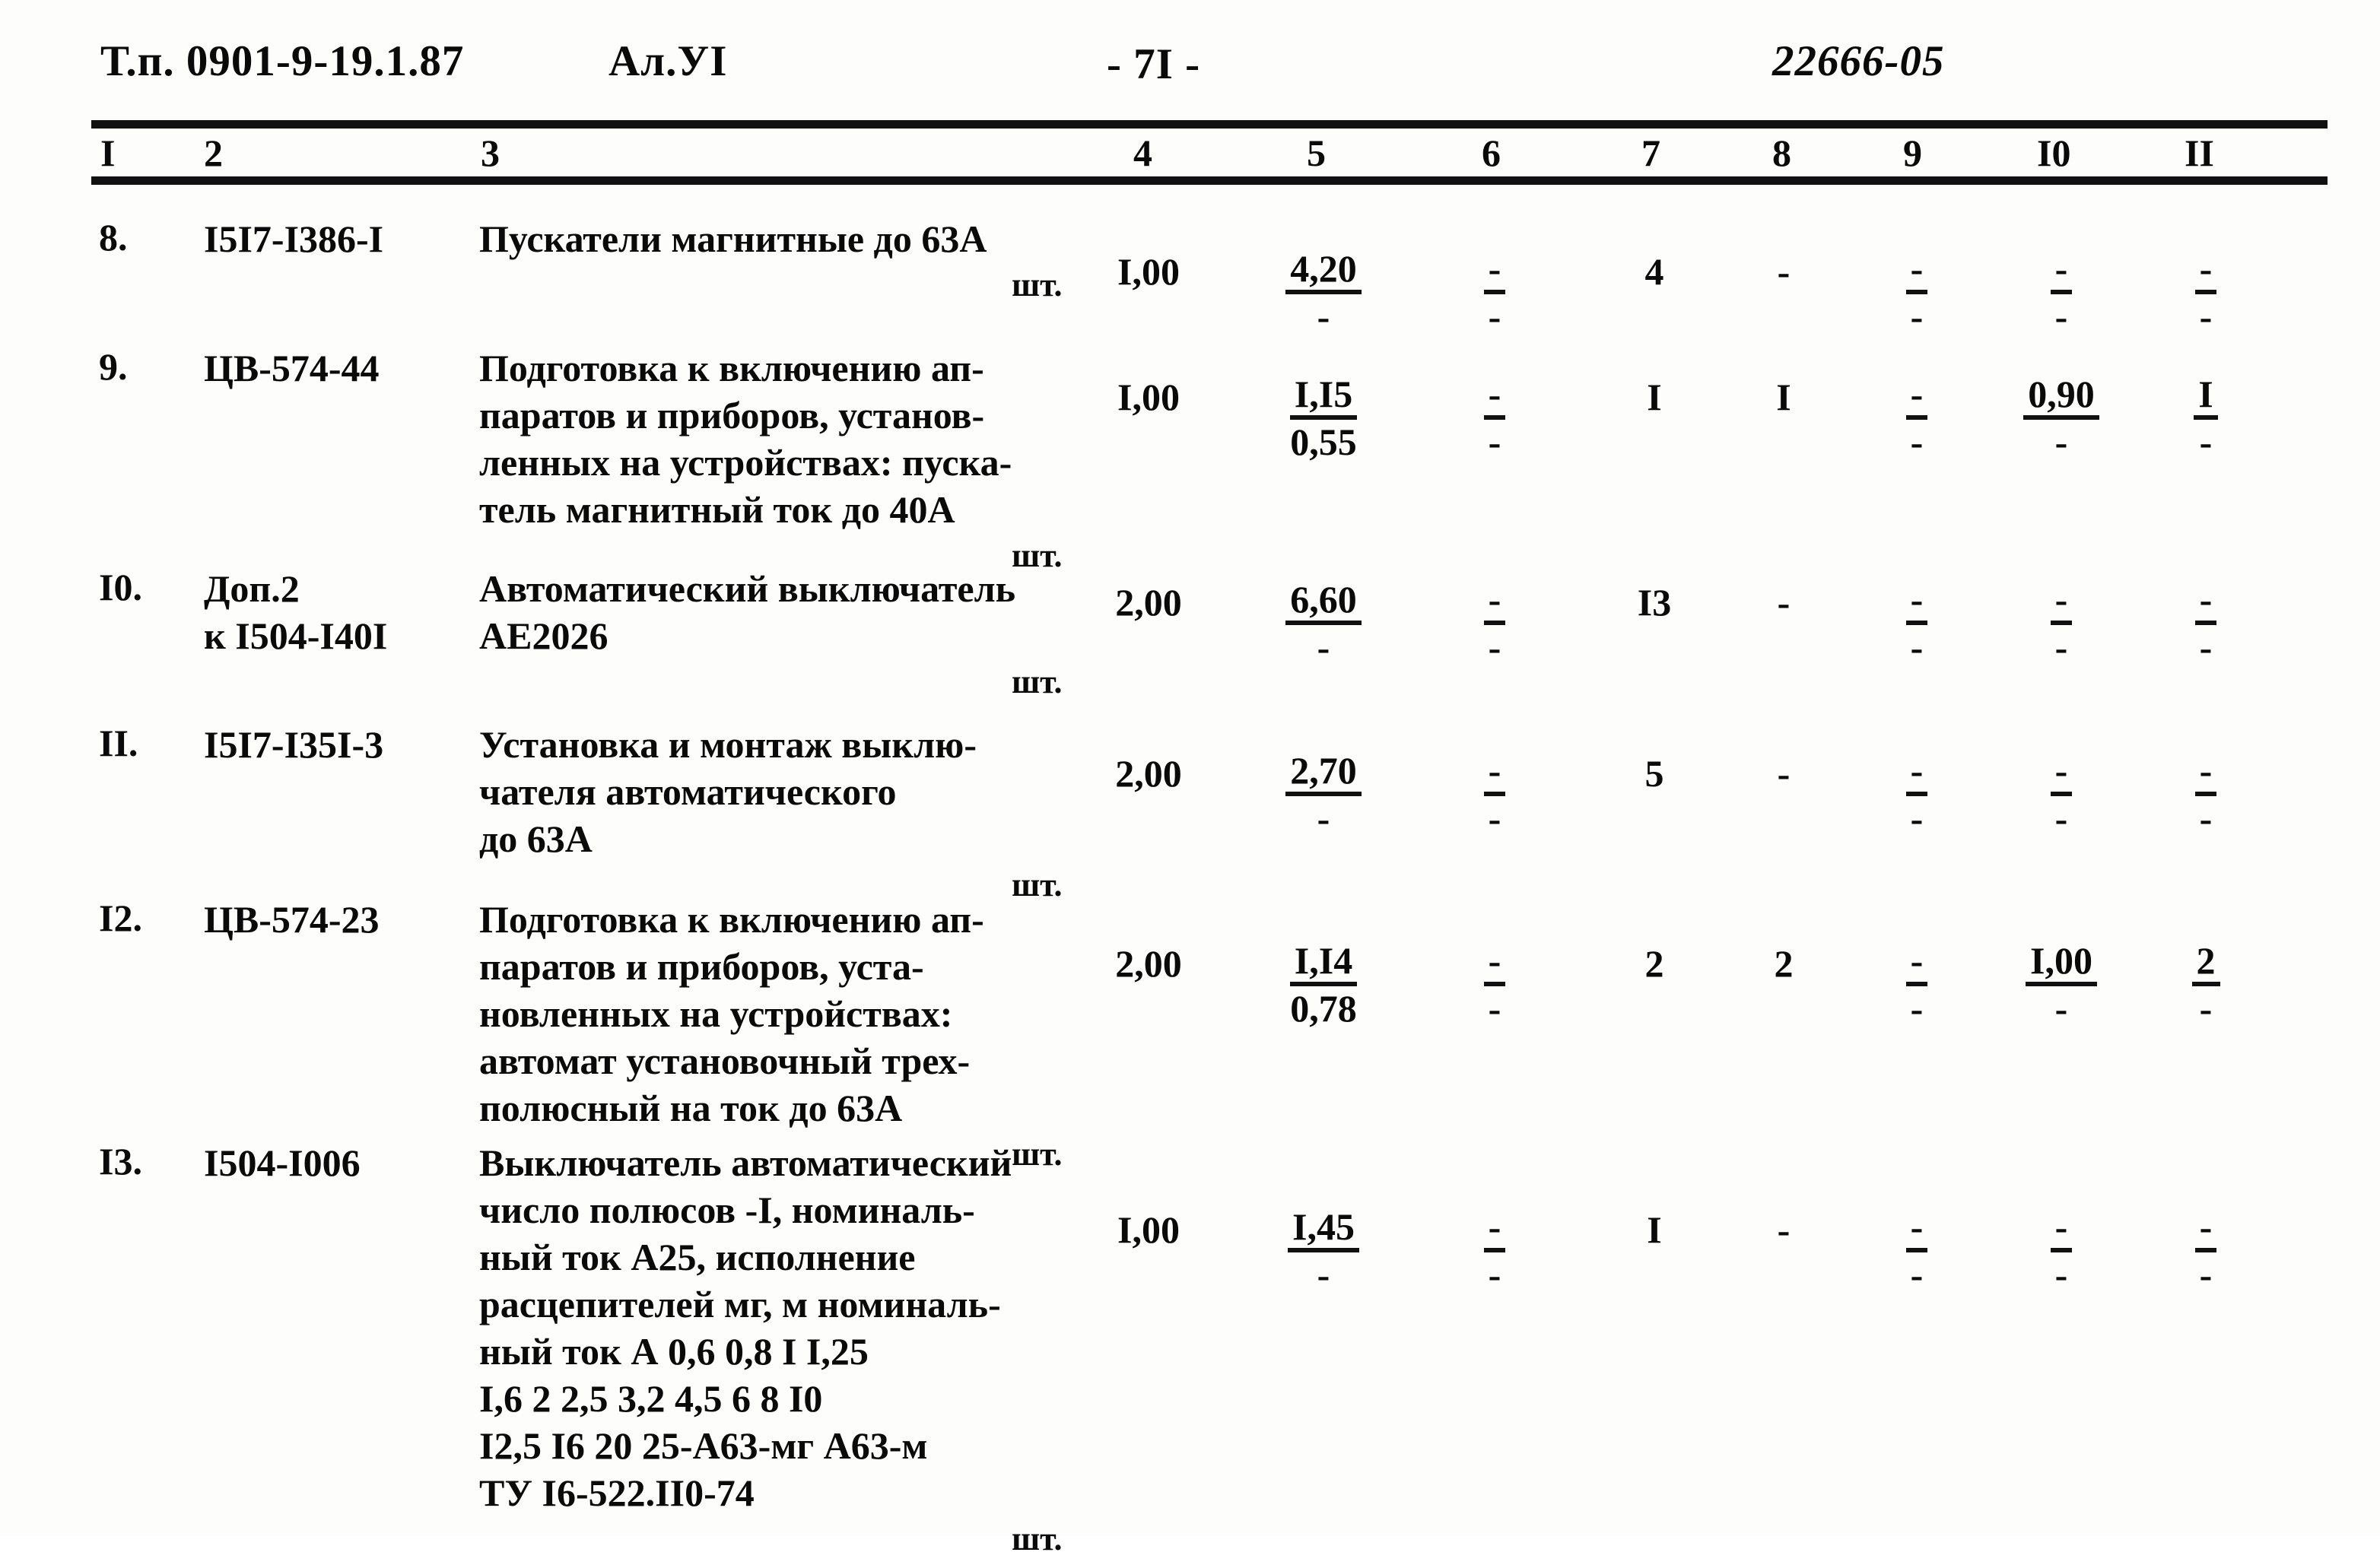 Image resolution: width=2380 pixels, height=1565 pixels. What do you see at coordinates (1324, 1252) in the screenshot?
I see `cell-col5: I,45-` at bounding box center [1324, 1252].